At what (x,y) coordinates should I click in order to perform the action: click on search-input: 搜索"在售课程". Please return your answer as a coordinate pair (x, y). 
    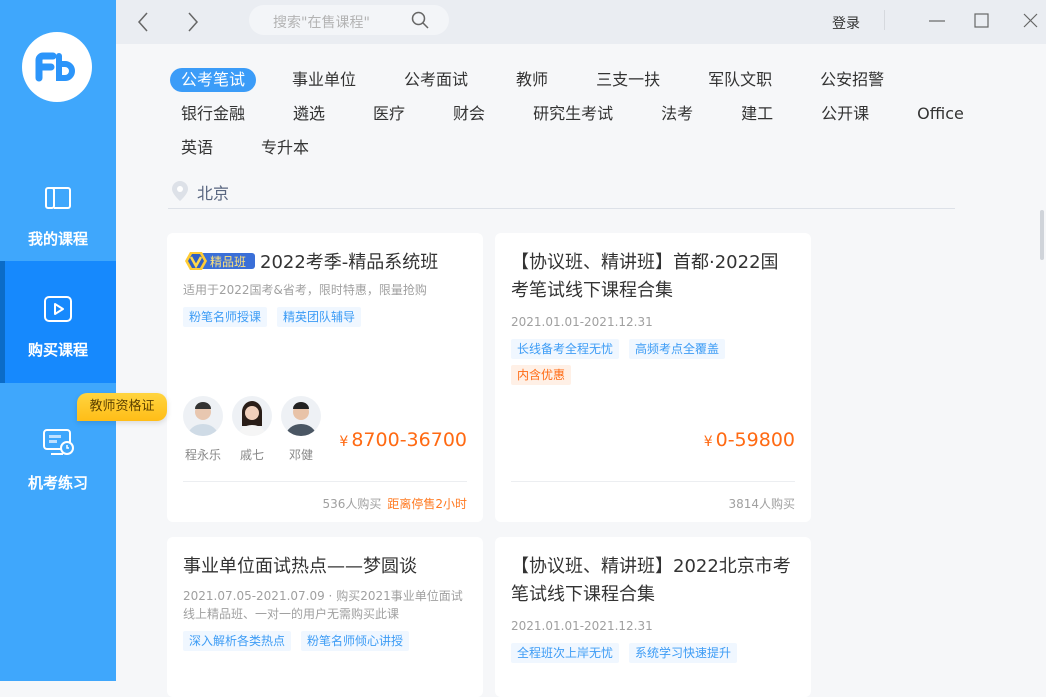
    Looking at the image, I should click on (349, 20).